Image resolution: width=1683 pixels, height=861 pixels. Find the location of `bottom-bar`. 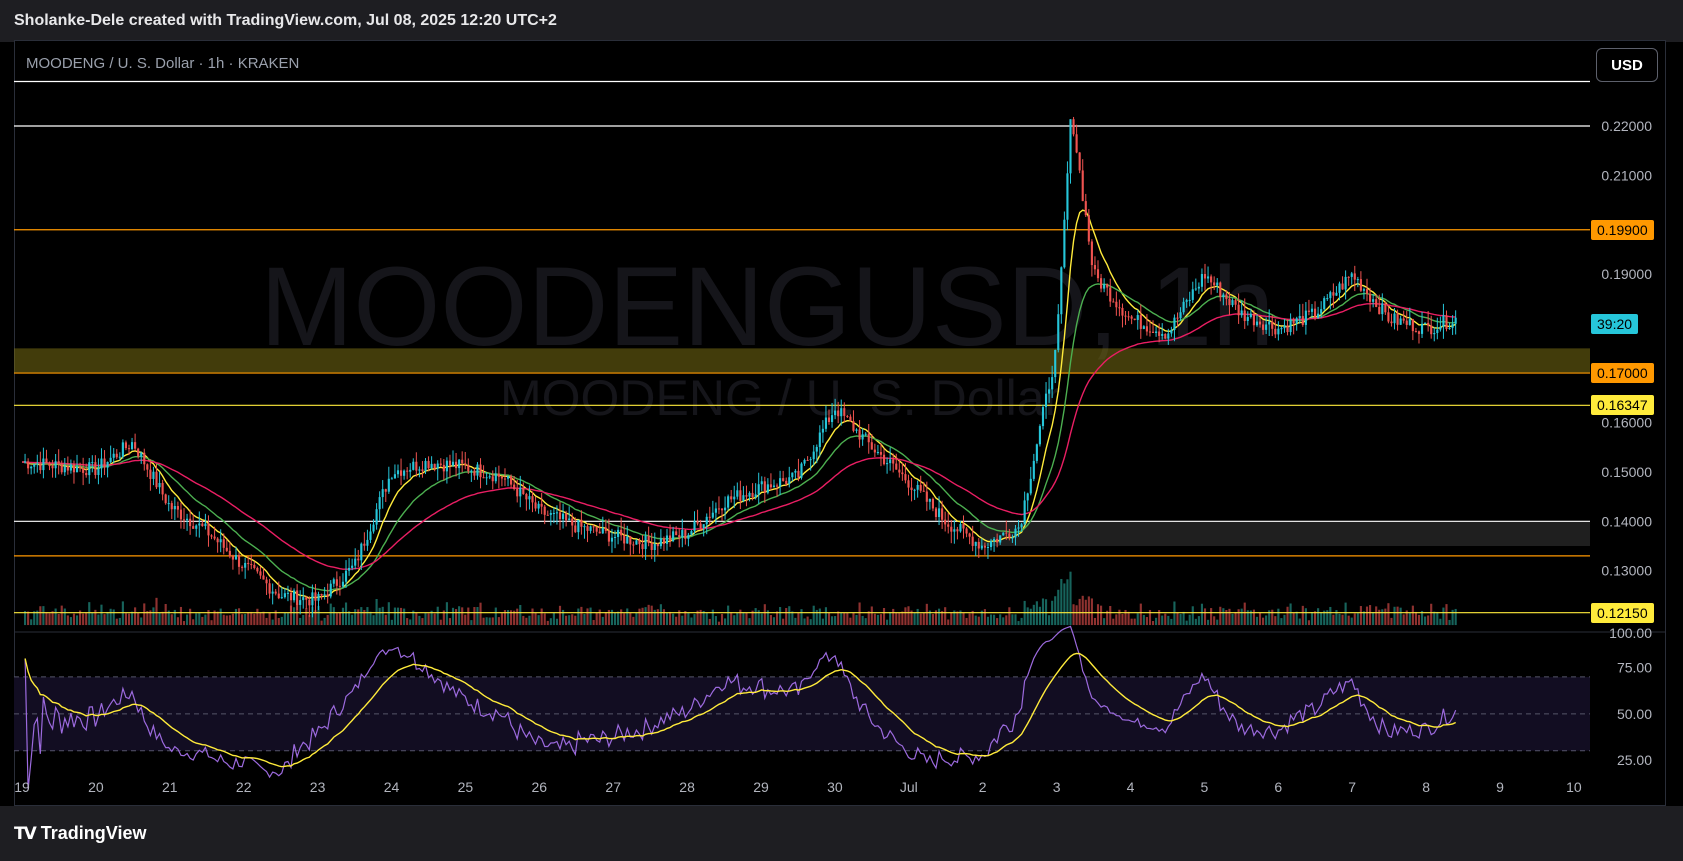

bottom-bar is located at coordinates (841, 833).